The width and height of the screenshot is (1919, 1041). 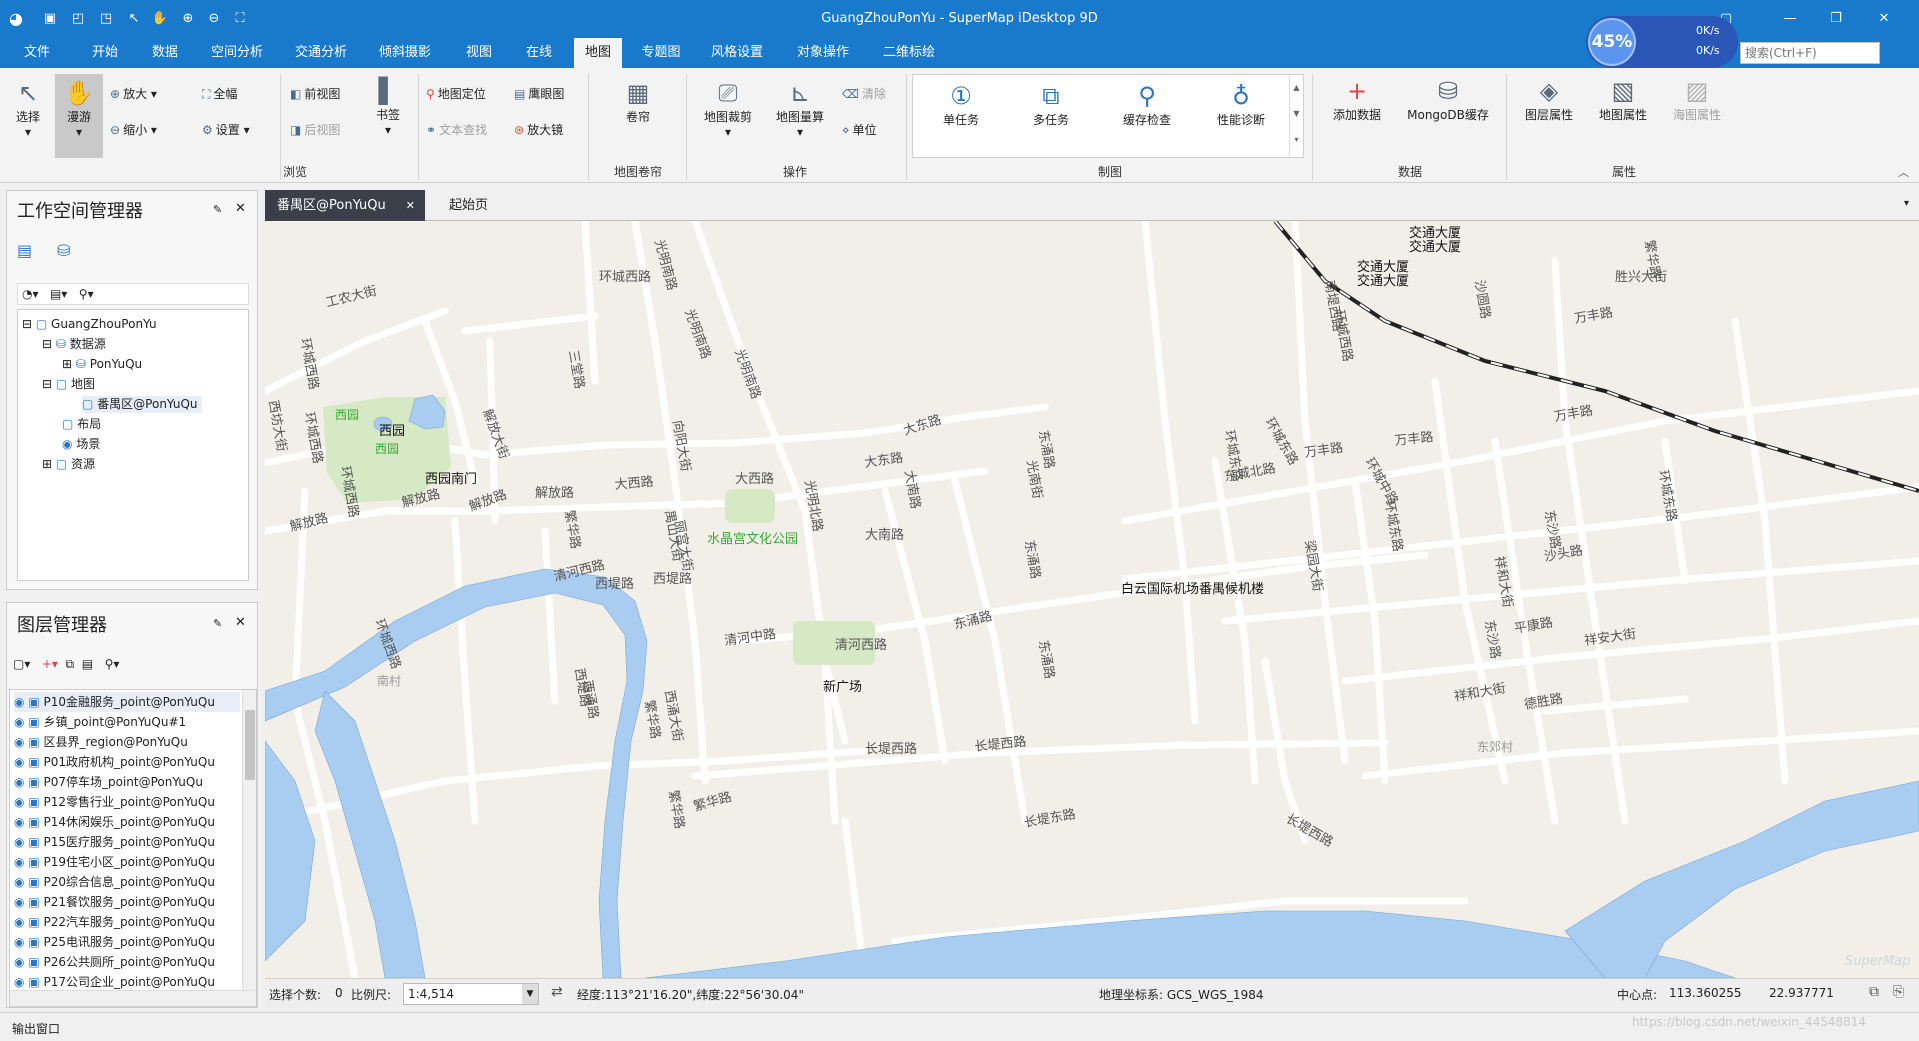 I want to click on prev-view-button: ◧ 前视图, so click(x=315, y=94).